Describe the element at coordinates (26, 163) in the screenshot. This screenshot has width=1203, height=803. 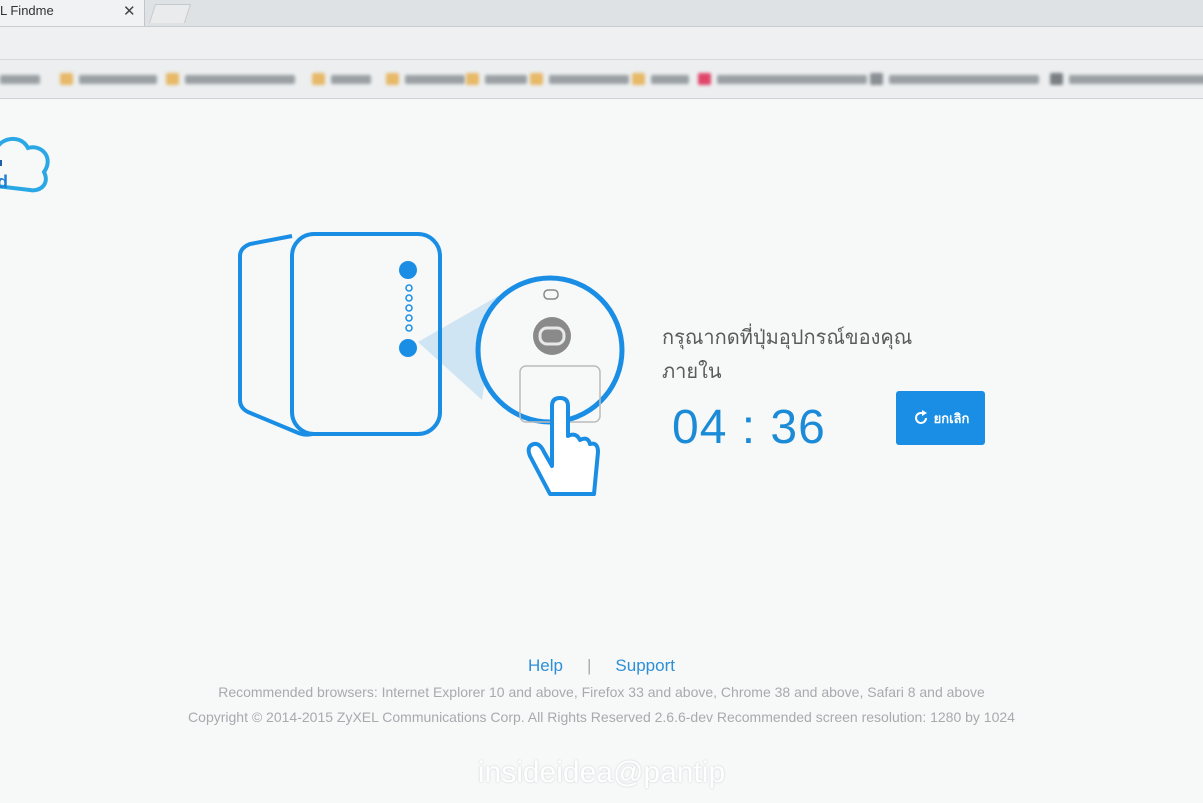
I see `cloud-logo-icon: id` at that location.